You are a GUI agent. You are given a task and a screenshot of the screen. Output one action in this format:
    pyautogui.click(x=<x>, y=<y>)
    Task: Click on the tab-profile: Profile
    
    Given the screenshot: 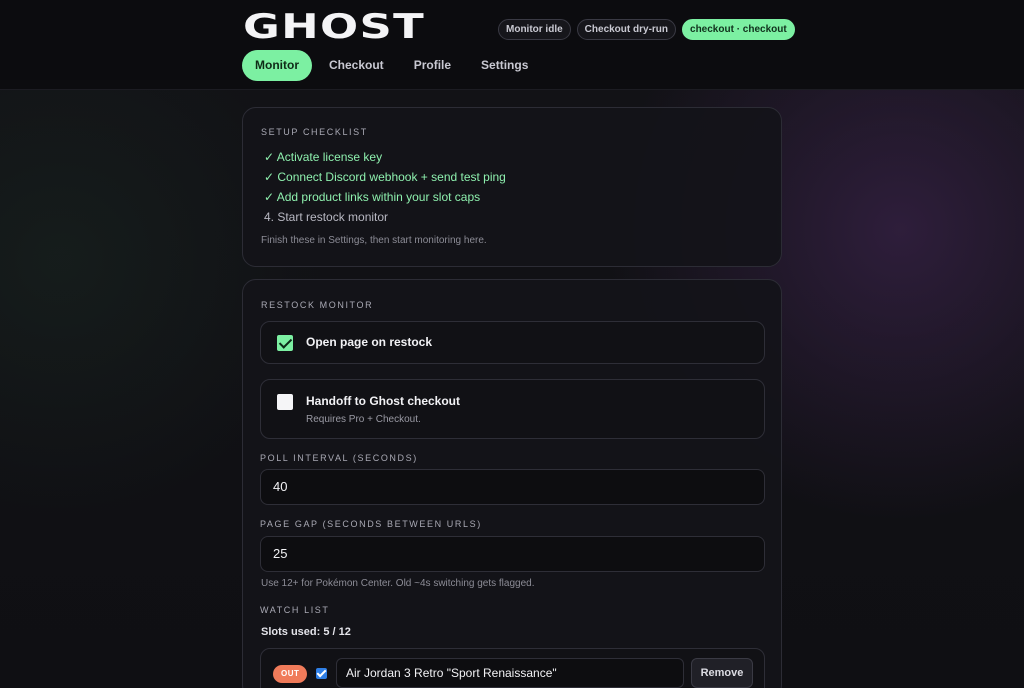 What is the action you would take?
    pyautogui.click(x=432, y=65)
    